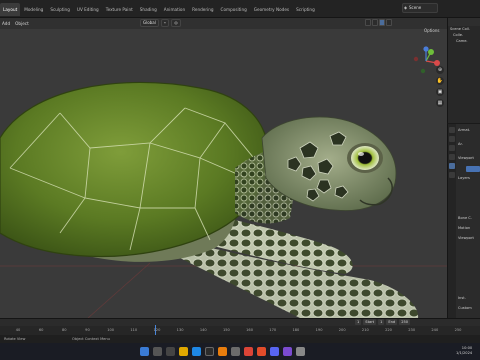 The height and width of the screenshot is (360, 480). What do you see at coordinates (176, 23) in the screenshot?
I see `proportional-edit-toggle: ◎` at bounding box center [176, 23].